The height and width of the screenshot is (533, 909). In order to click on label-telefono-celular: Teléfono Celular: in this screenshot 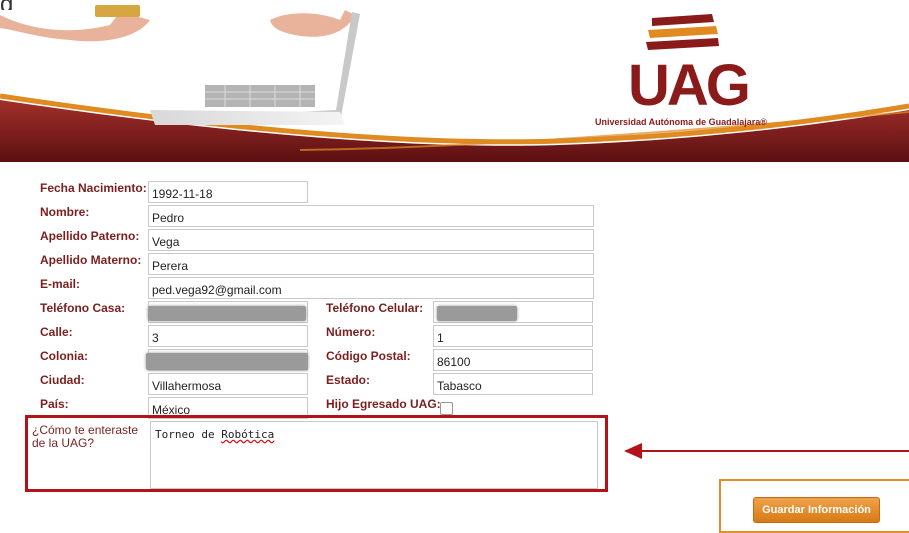, I will do `click(375, 308)`.